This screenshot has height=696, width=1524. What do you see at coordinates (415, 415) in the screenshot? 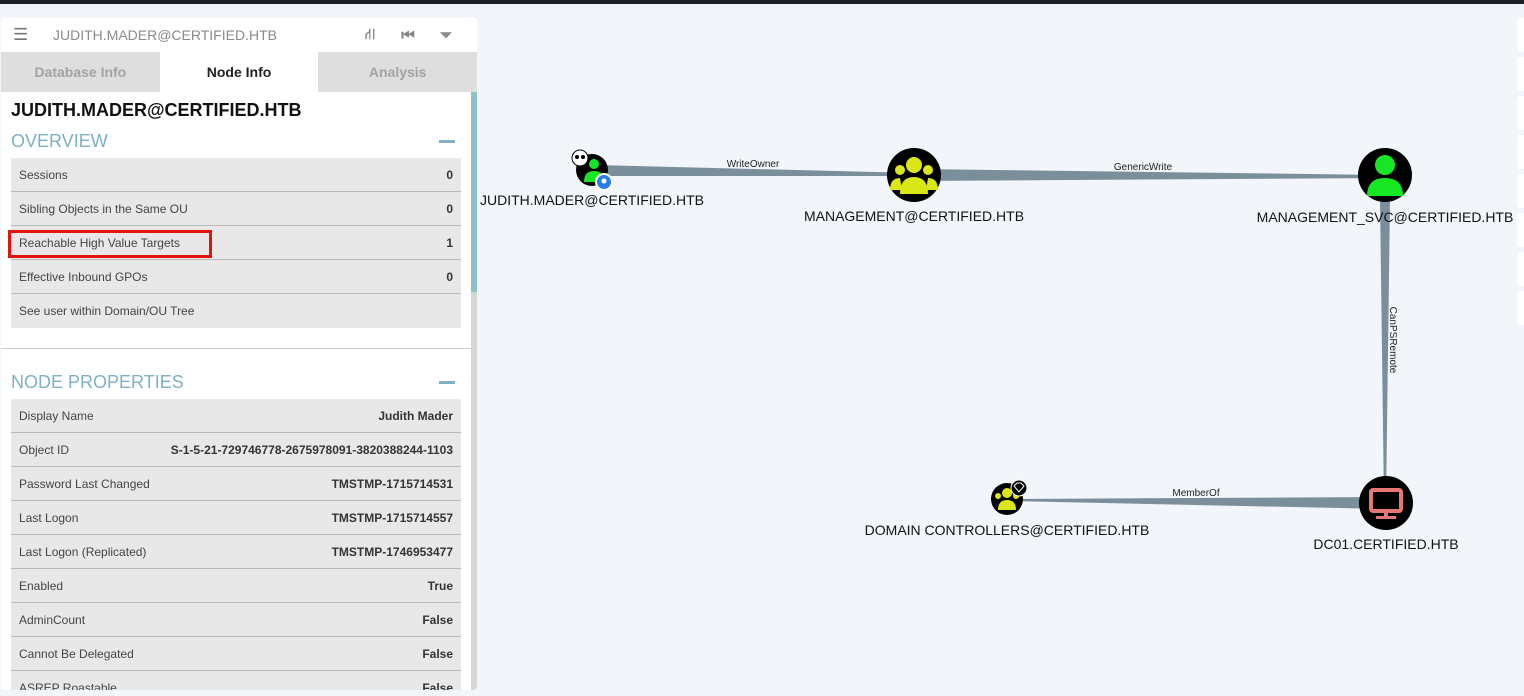
I see `row-value: Judith Mader` at bounding box center [415, 415].